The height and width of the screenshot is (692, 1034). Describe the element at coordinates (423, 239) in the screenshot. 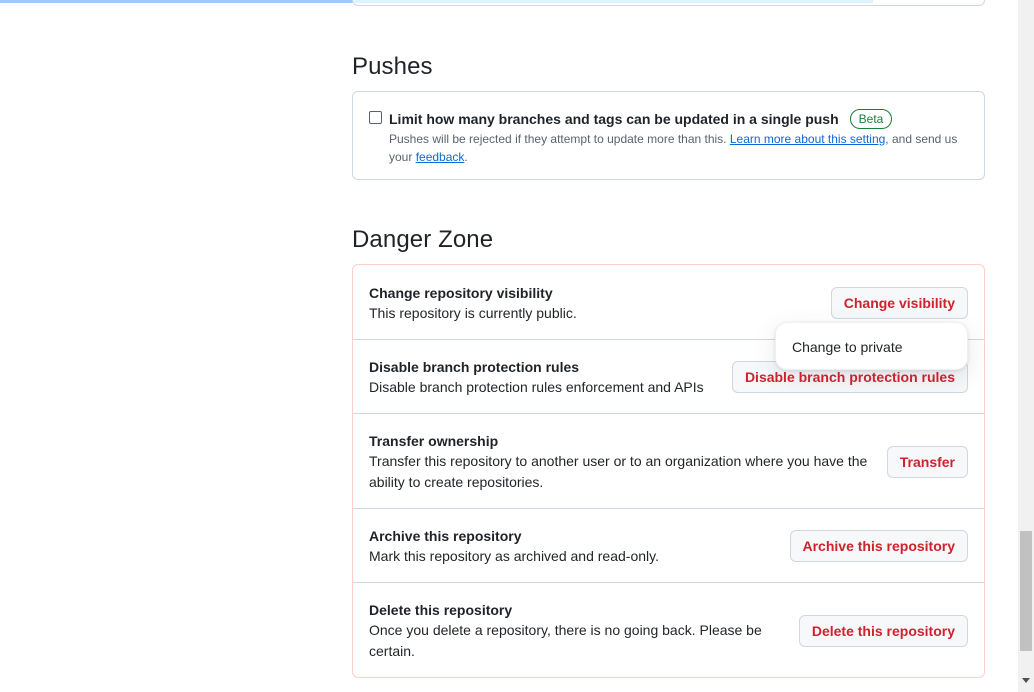

I see `danger-zone-heading: Danger Zone` at that location.